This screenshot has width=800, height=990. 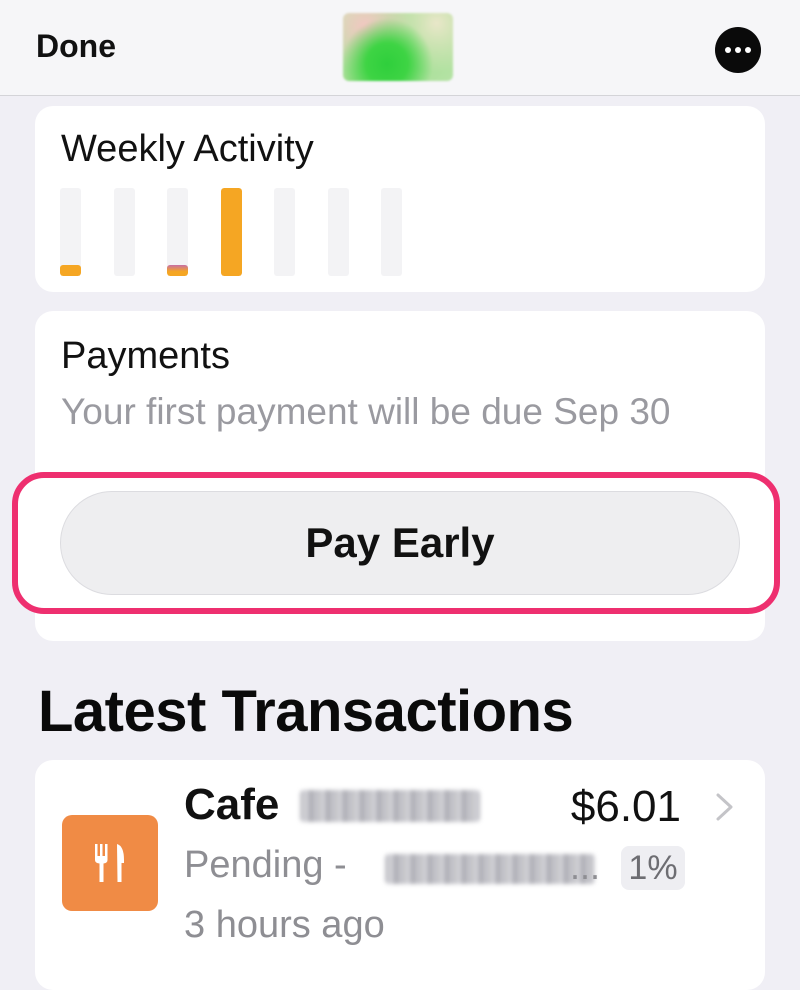 What do you see at coordinates (265, 865) in the screenshot?
I see `transaction-status: Pending -` at bounding box center [265, 865].